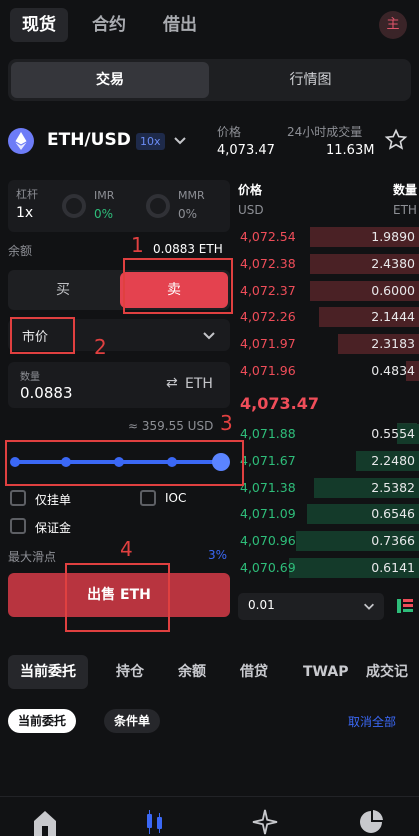 This screenshot has height=836, width=419. Describe the element at coordinates (392, 672) in the screenshot. I see `tab-trade-history: 成交记` at that location.